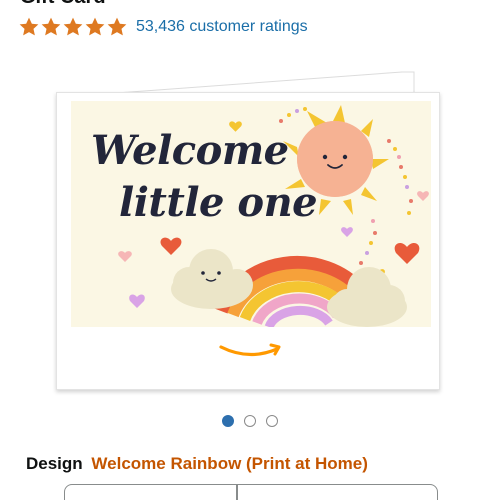 This screenshot has height=500, width=500. Describe the element at coordinates (251, 492) in the screenshot. I see `design-options-toggle` at that location.